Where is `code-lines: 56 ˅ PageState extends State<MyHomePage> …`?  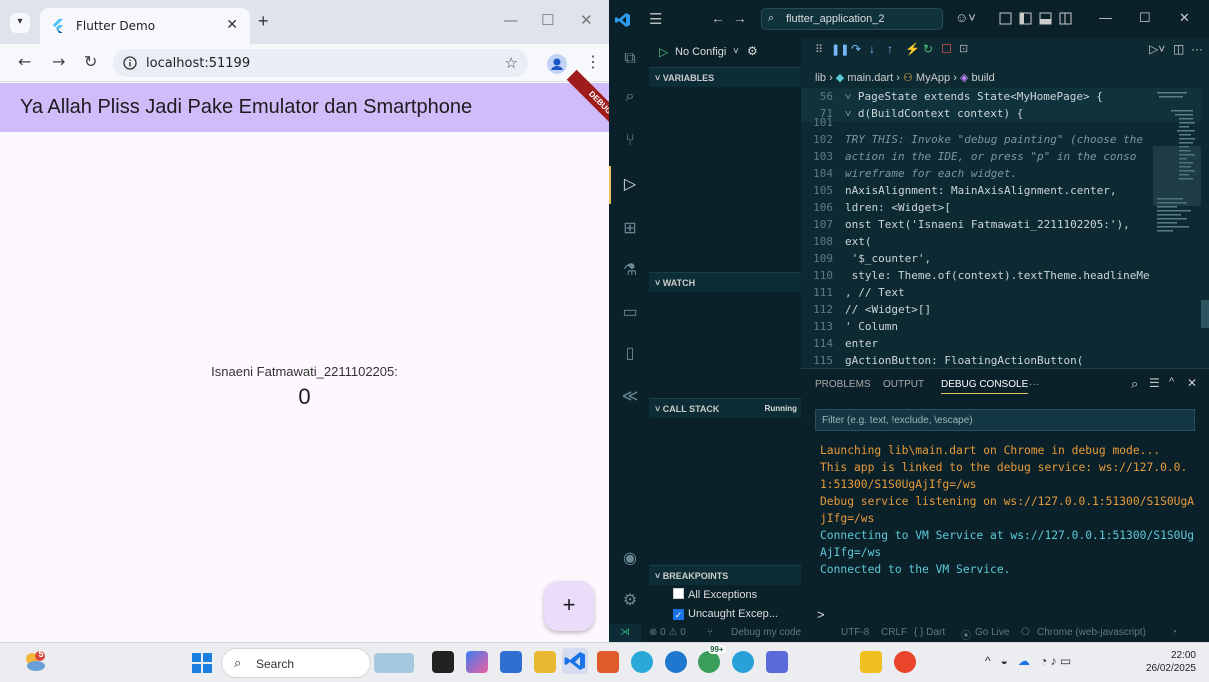 code-lines: 56 ˅ PageState extends State<MyHomePage> … is located at coordinates (1001, 228).